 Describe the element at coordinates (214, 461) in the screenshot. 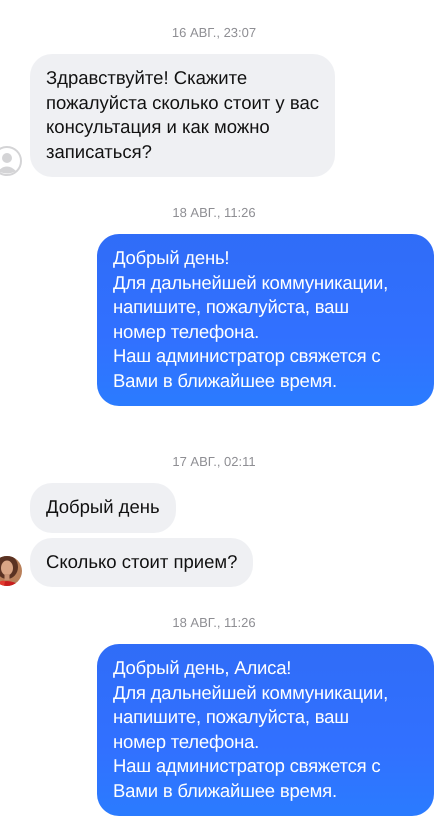

I see `message-timestamp: 17 АВГ., 02:11` at that location.